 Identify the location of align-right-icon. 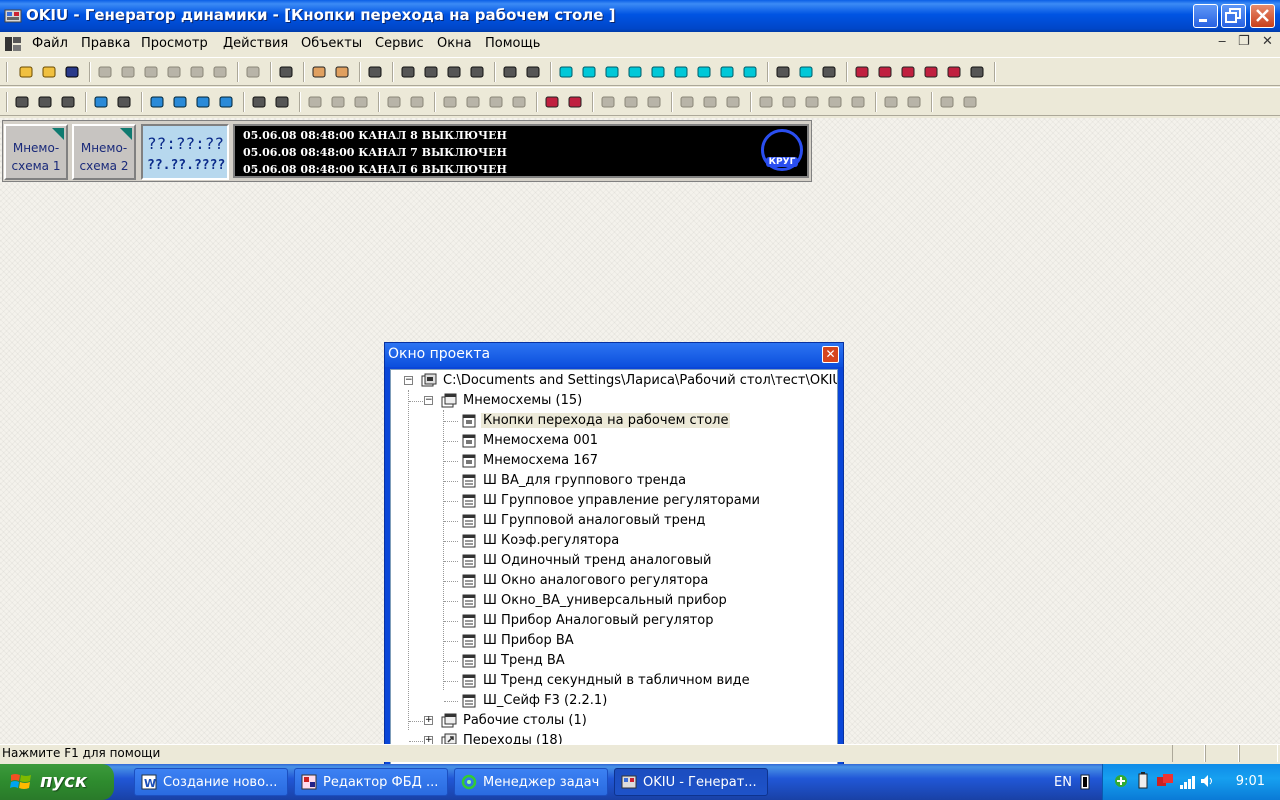
(654, 102).